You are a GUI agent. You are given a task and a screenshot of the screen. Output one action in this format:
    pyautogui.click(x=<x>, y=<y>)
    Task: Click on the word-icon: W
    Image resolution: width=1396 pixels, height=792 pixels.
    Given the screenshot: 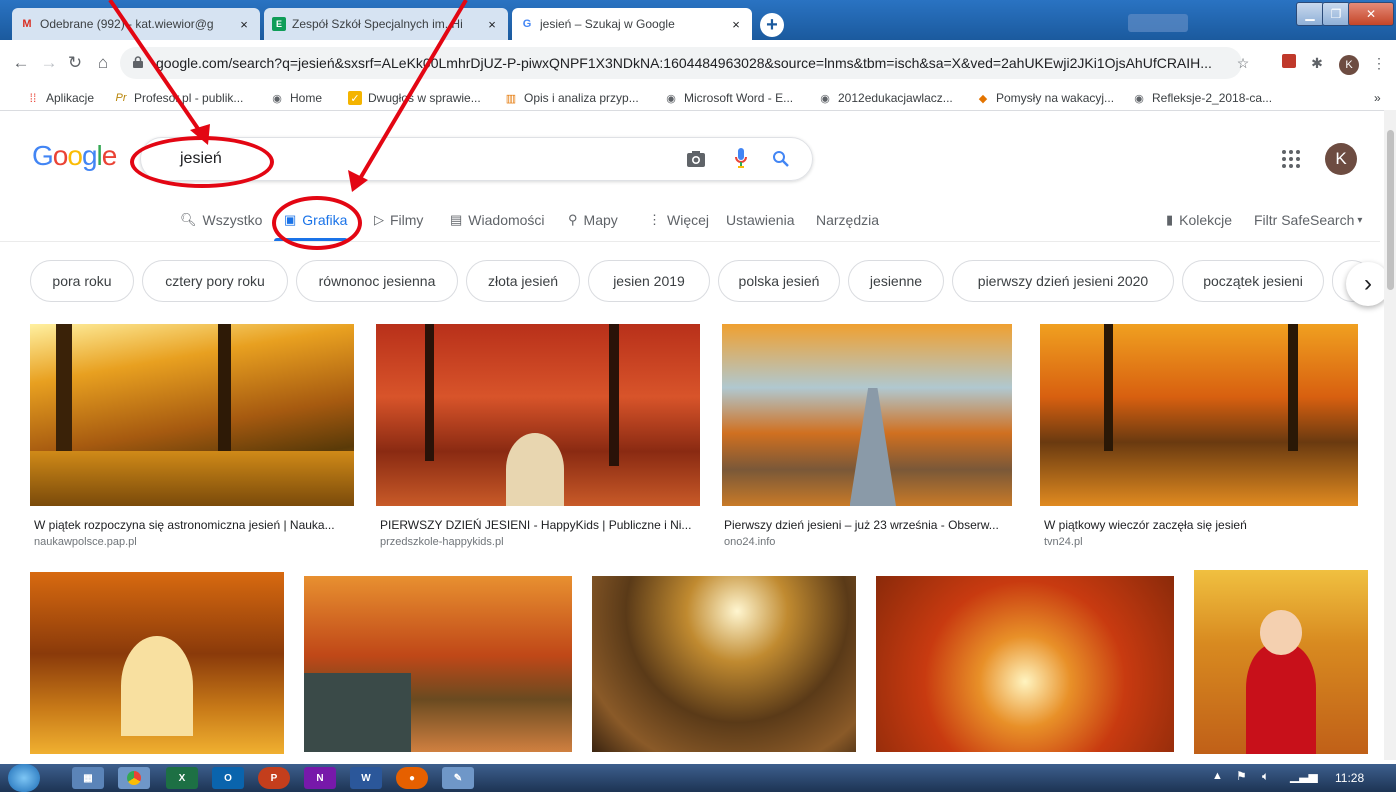 What is the action you would take?
    pyautogui.click(x=366, y=778)
    